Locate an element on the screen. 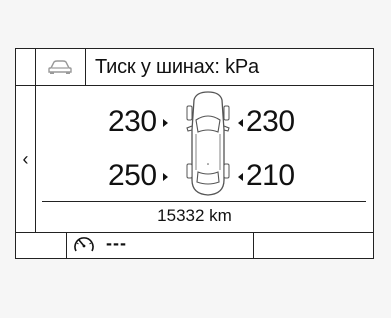  footer-cell-empty is located at coordinates (41, 245).